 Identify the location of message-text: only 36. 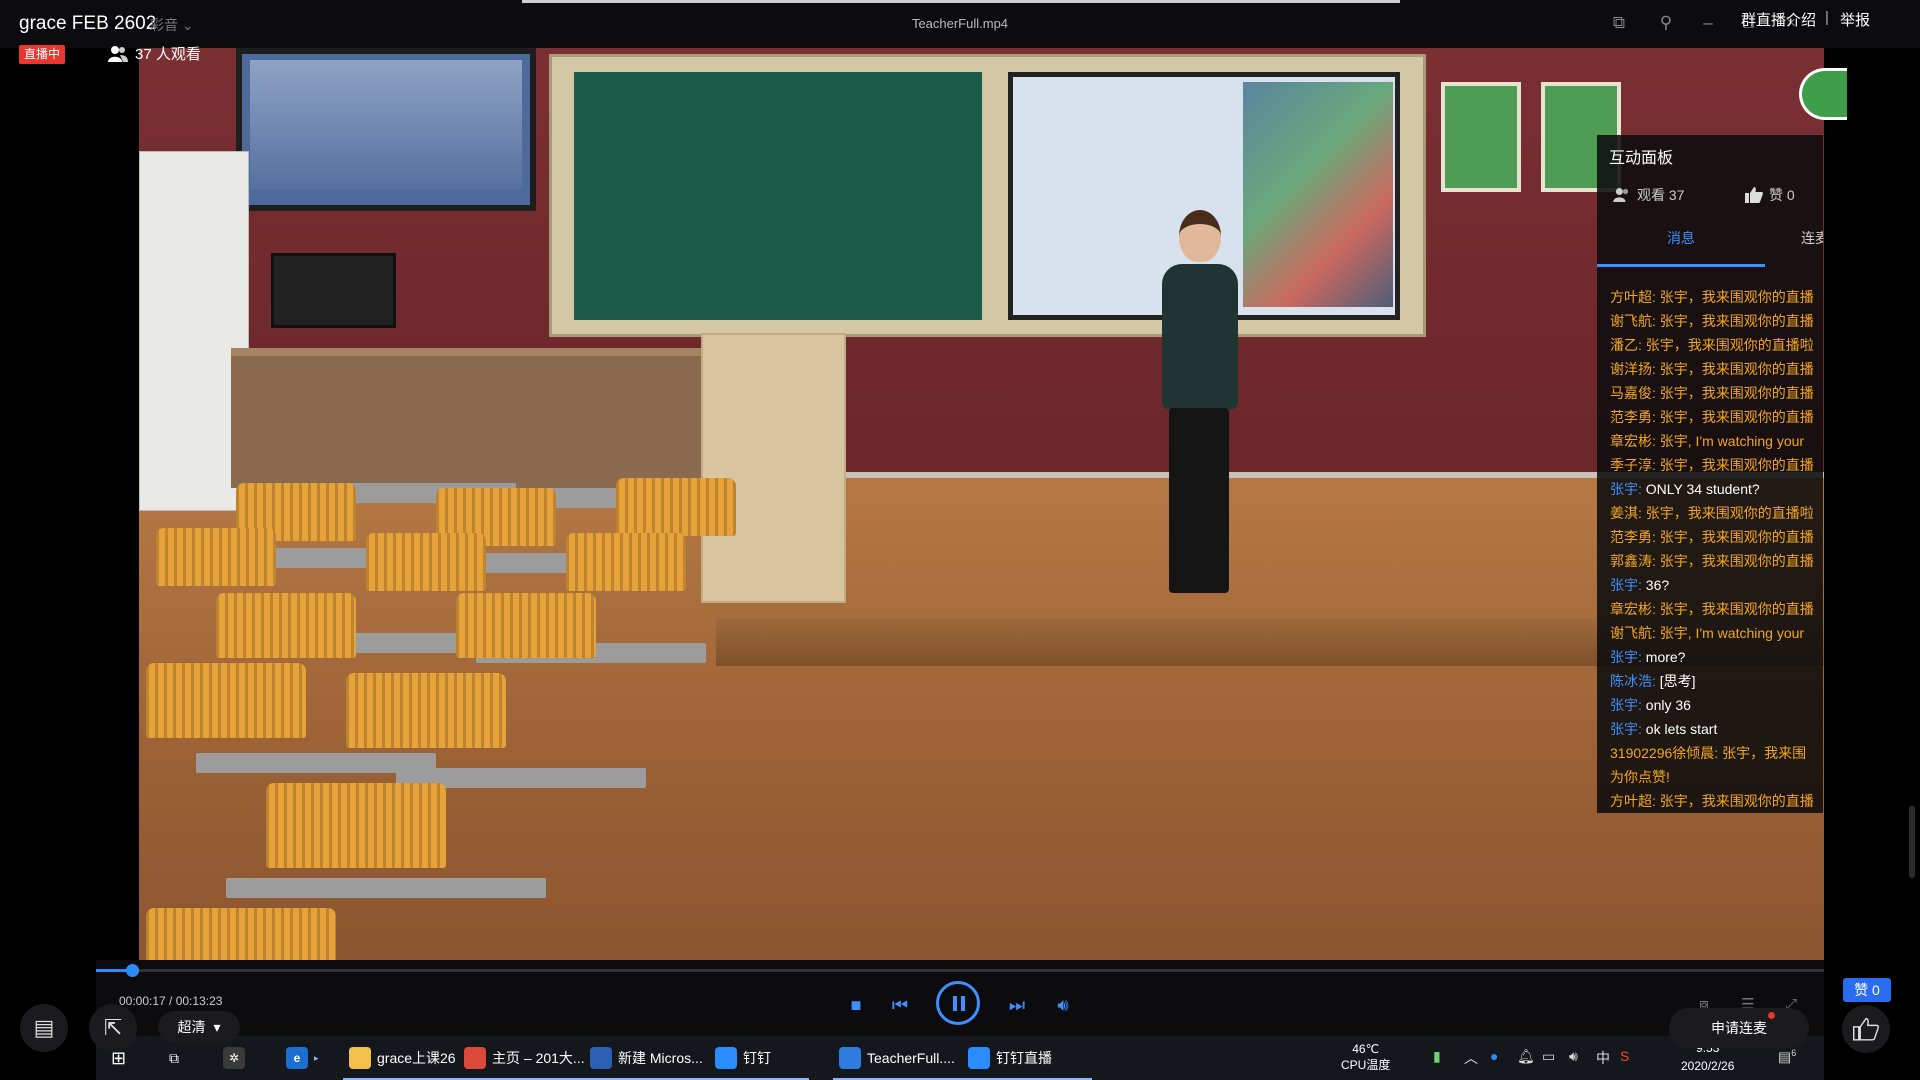
(1668, 705).